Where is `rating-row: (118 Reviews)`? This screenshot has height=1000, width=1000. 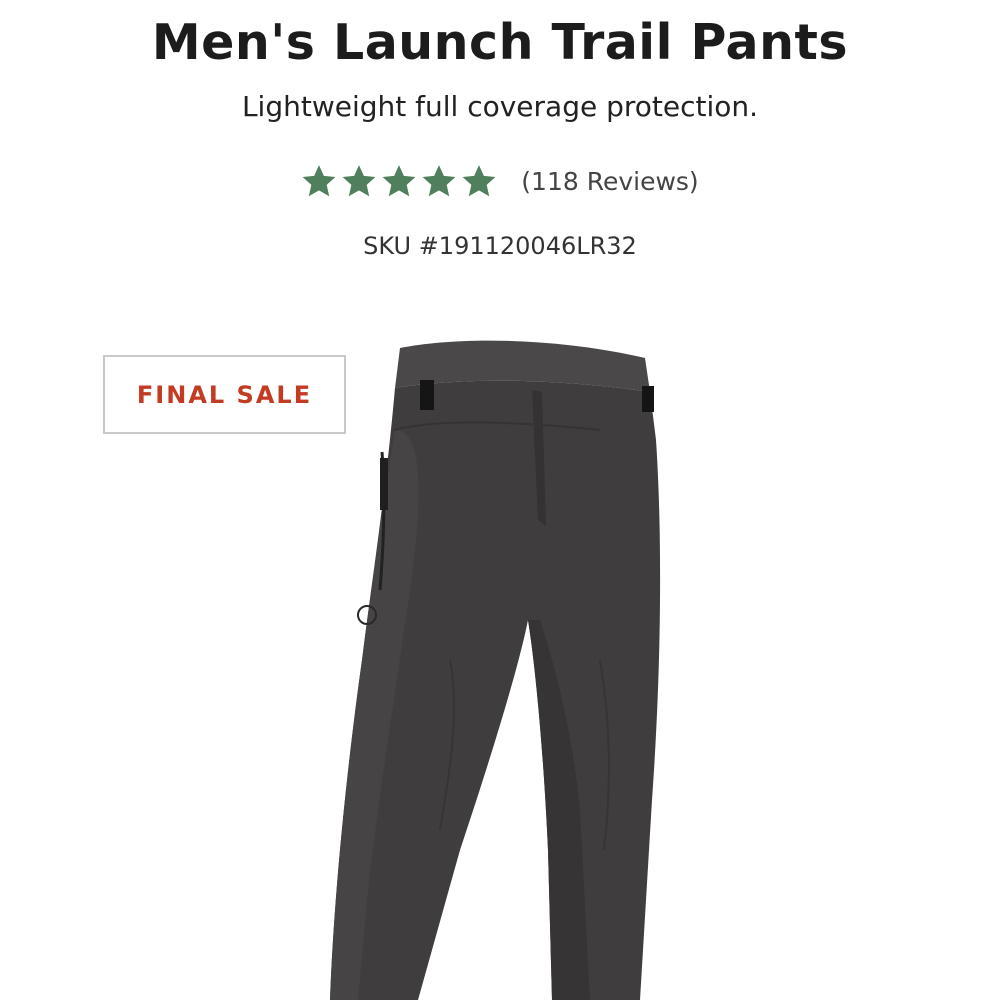
rating-row: (118 Reviews) is located at coordinates (500, 181).